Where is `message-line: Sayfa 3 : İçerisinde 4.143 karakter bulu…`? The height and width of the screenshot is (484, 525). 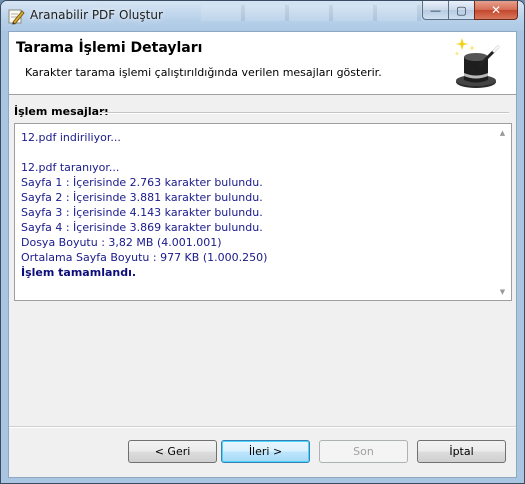
message-line: Sayfa 3 : İçerisinde 4.143 karakter bulu… is located at coordinates (142, 212).